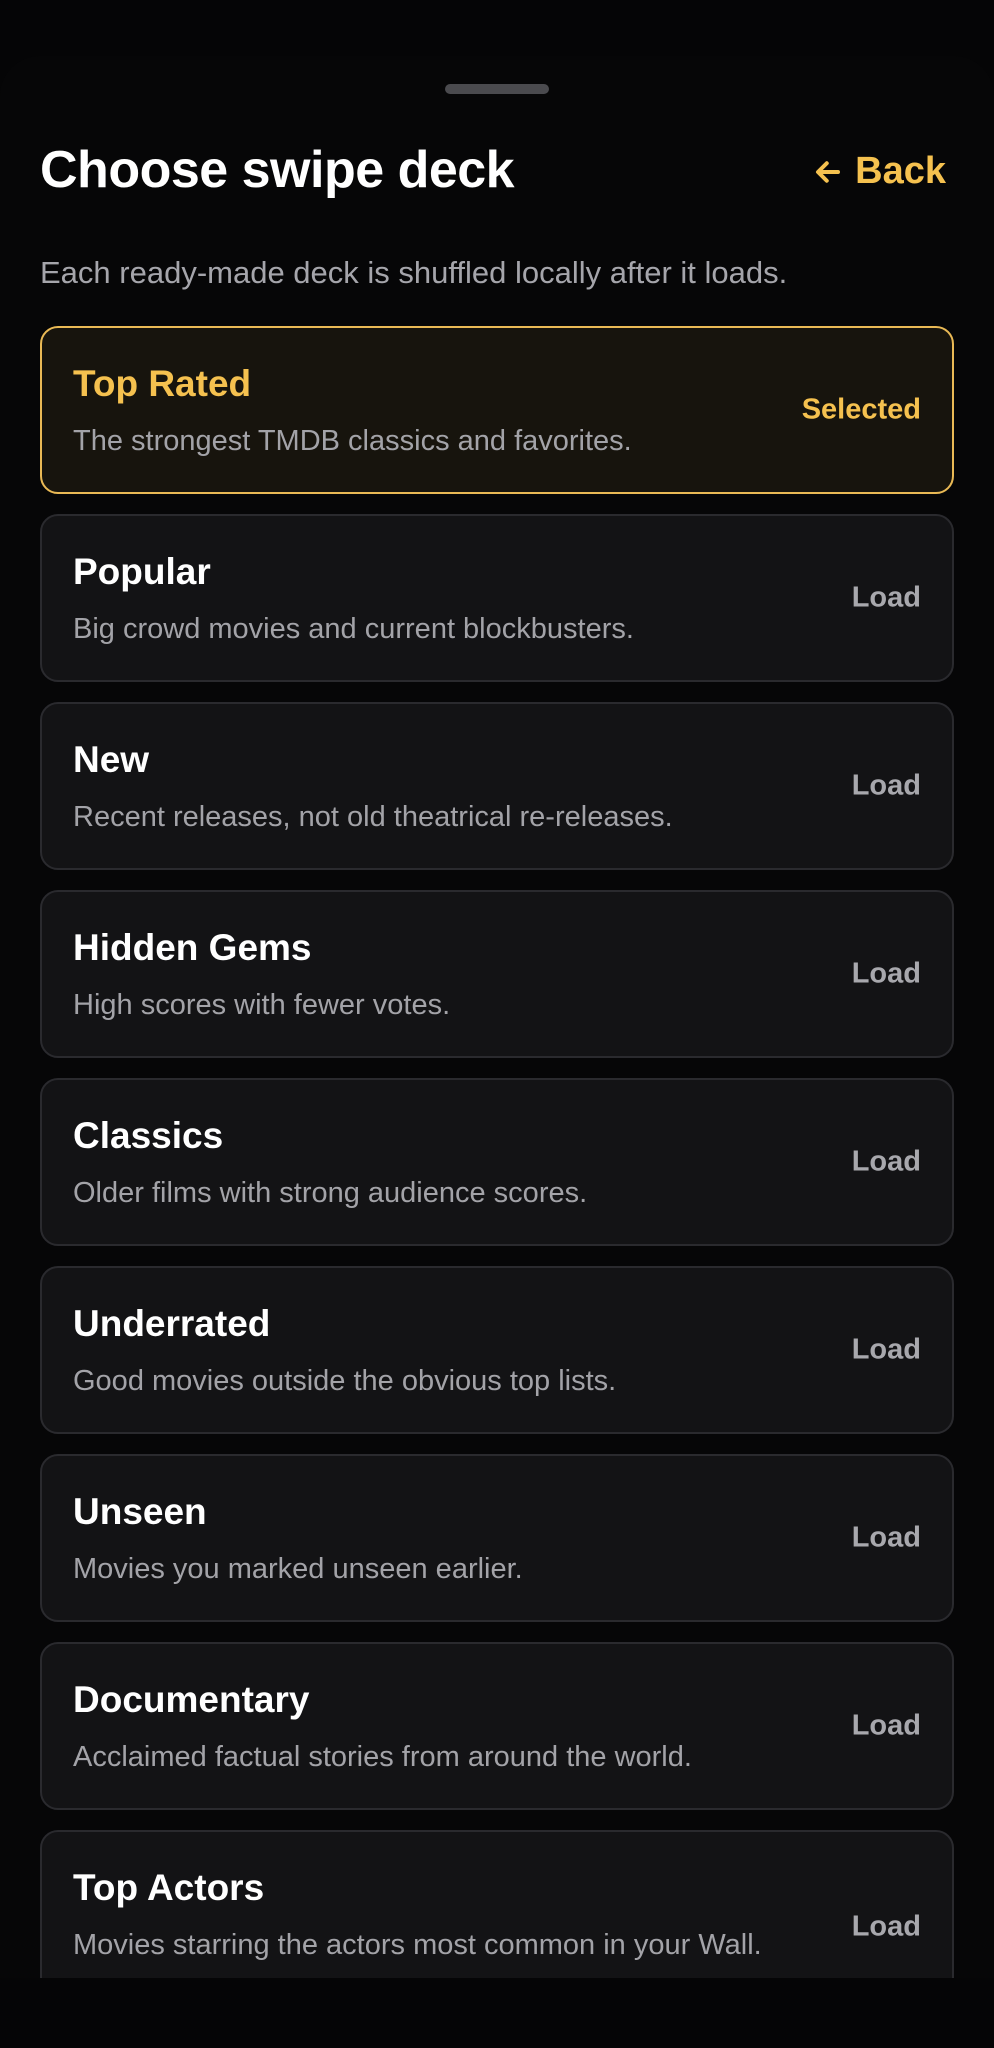  Describe the element at coordinates (298, 1569) in the screenshot. I see `deck-description: Movies you marked unseen earlier.` at that location.